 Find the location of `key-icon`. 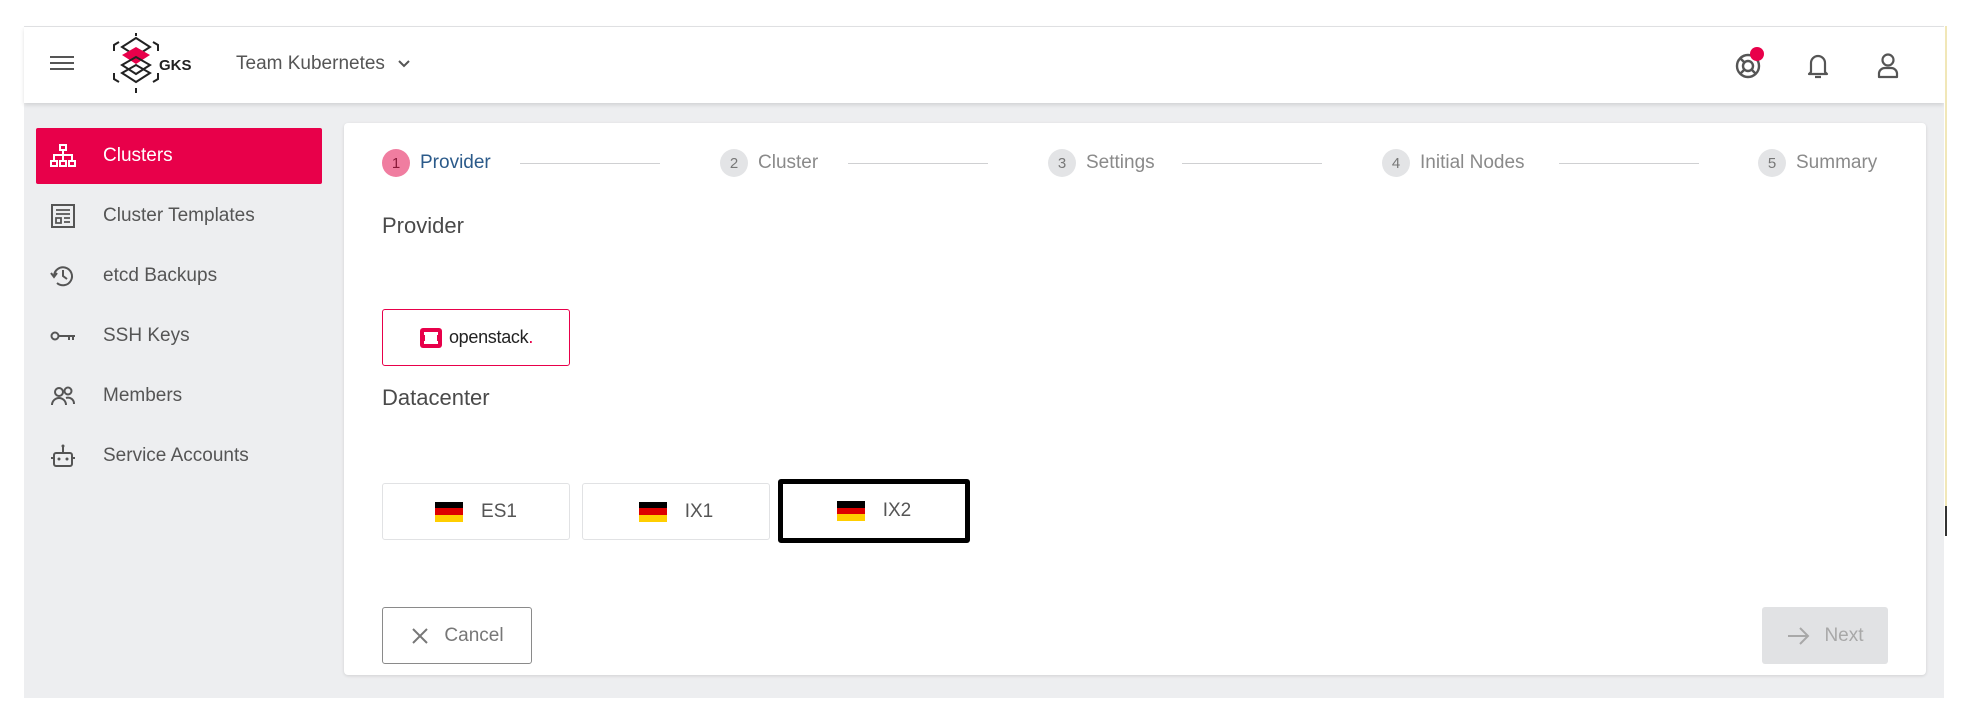

key-icon is located at coordinates (63, 336).